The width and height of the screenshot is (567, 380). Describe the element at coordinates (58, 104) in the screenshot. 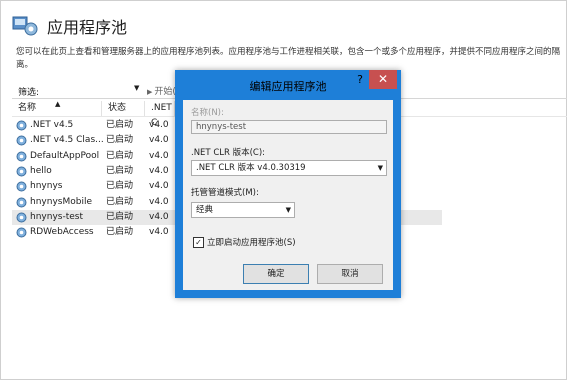

I see `sort-ascending-icon: ▲` at that location.